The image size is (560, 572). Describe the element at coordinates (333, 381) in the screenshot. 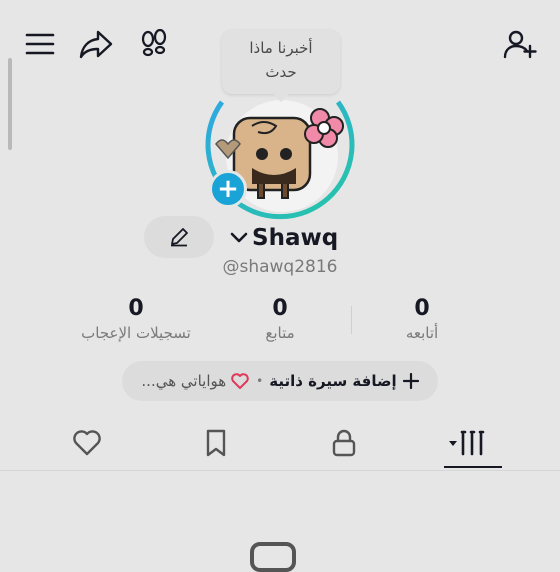

I see `add-bio-label: إضافة سيرة ذاتية` at that location.